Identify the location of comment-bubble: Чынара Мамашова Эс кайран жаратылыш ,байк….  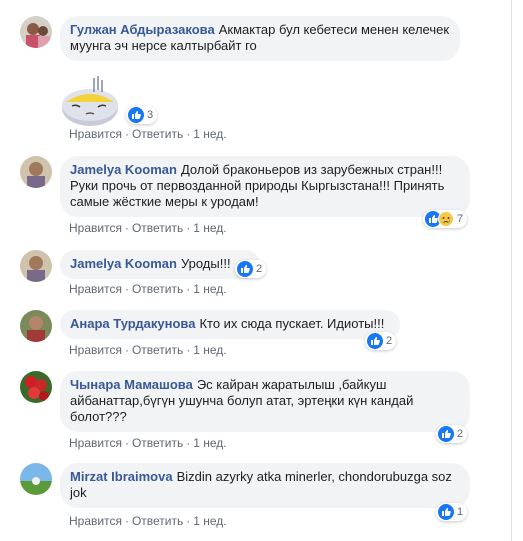
(265, 401).